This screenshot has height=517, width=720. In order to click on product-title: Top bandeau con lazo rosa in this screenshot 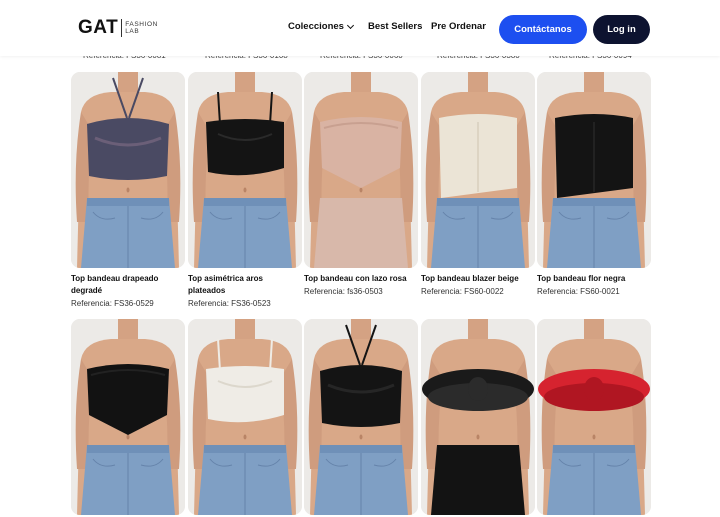, I will do `click(361, 279)`.